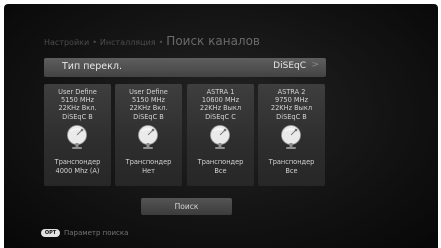 The height and width of the screenshot is (248, 441). I want to click on satellite-info: ASTRA 1 10600 MHz 22KHz Выкл DiSEqC C, so click(220, 104).